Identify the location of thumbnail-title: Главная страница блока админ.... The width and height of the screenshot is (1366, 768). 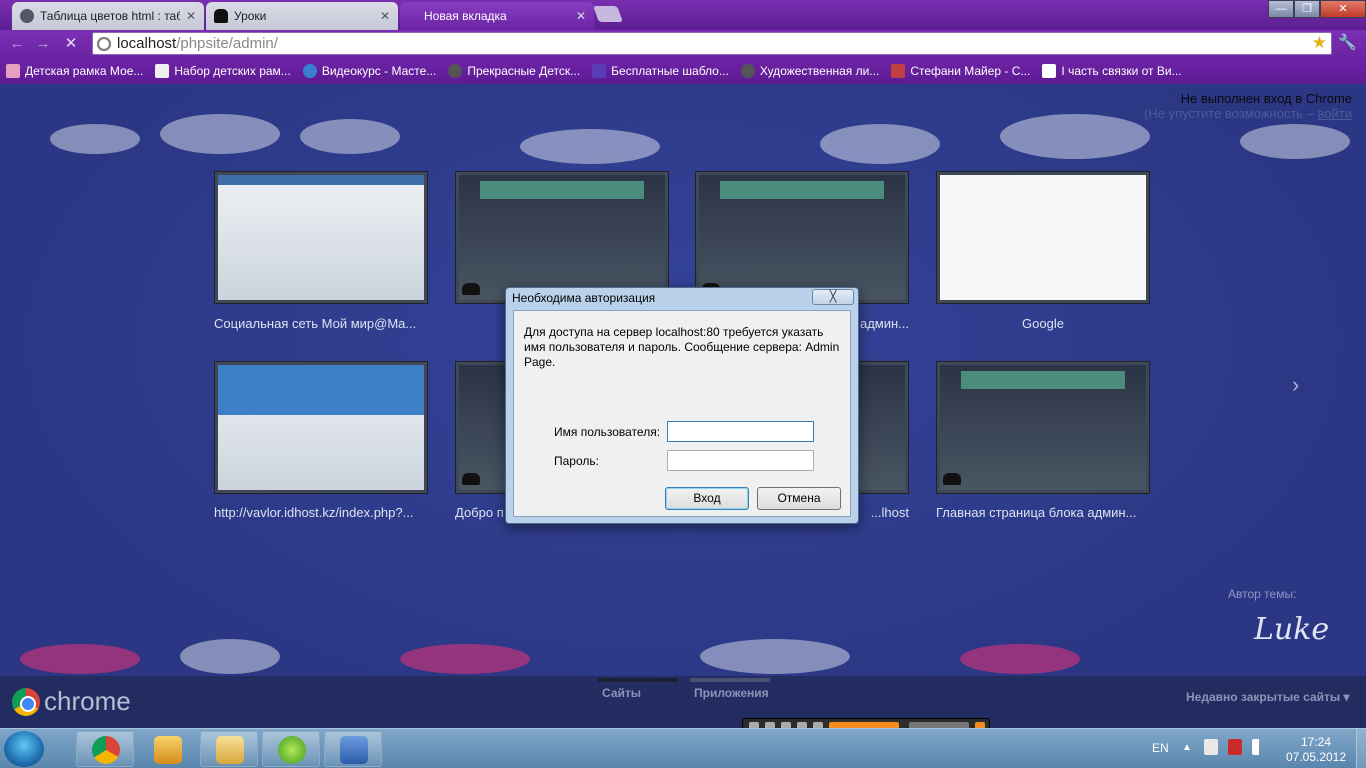
(1043, 512).